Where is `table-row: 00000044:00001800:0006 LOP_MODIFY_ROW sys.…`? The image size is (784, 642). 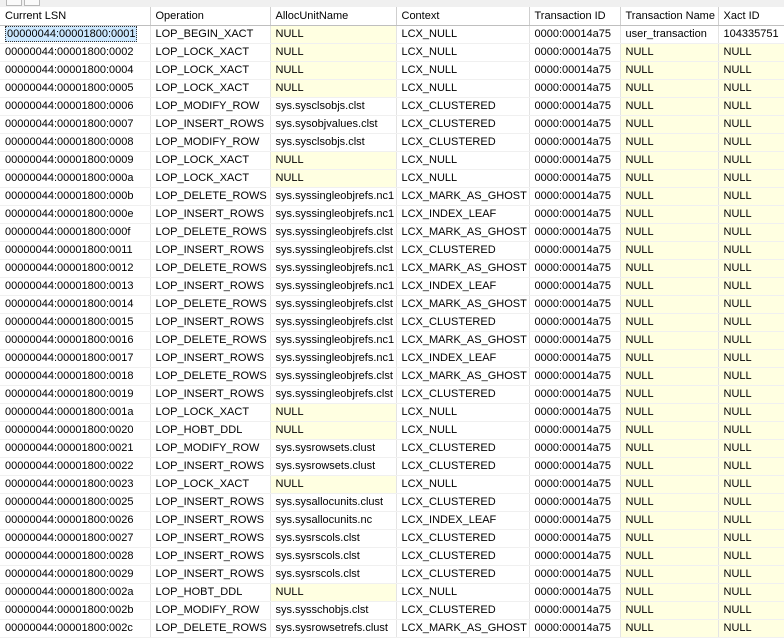
table-row: 00000044:00001800:0006 LOP_MODIFY_ROW sys.… is located at coordinates (392, 106).